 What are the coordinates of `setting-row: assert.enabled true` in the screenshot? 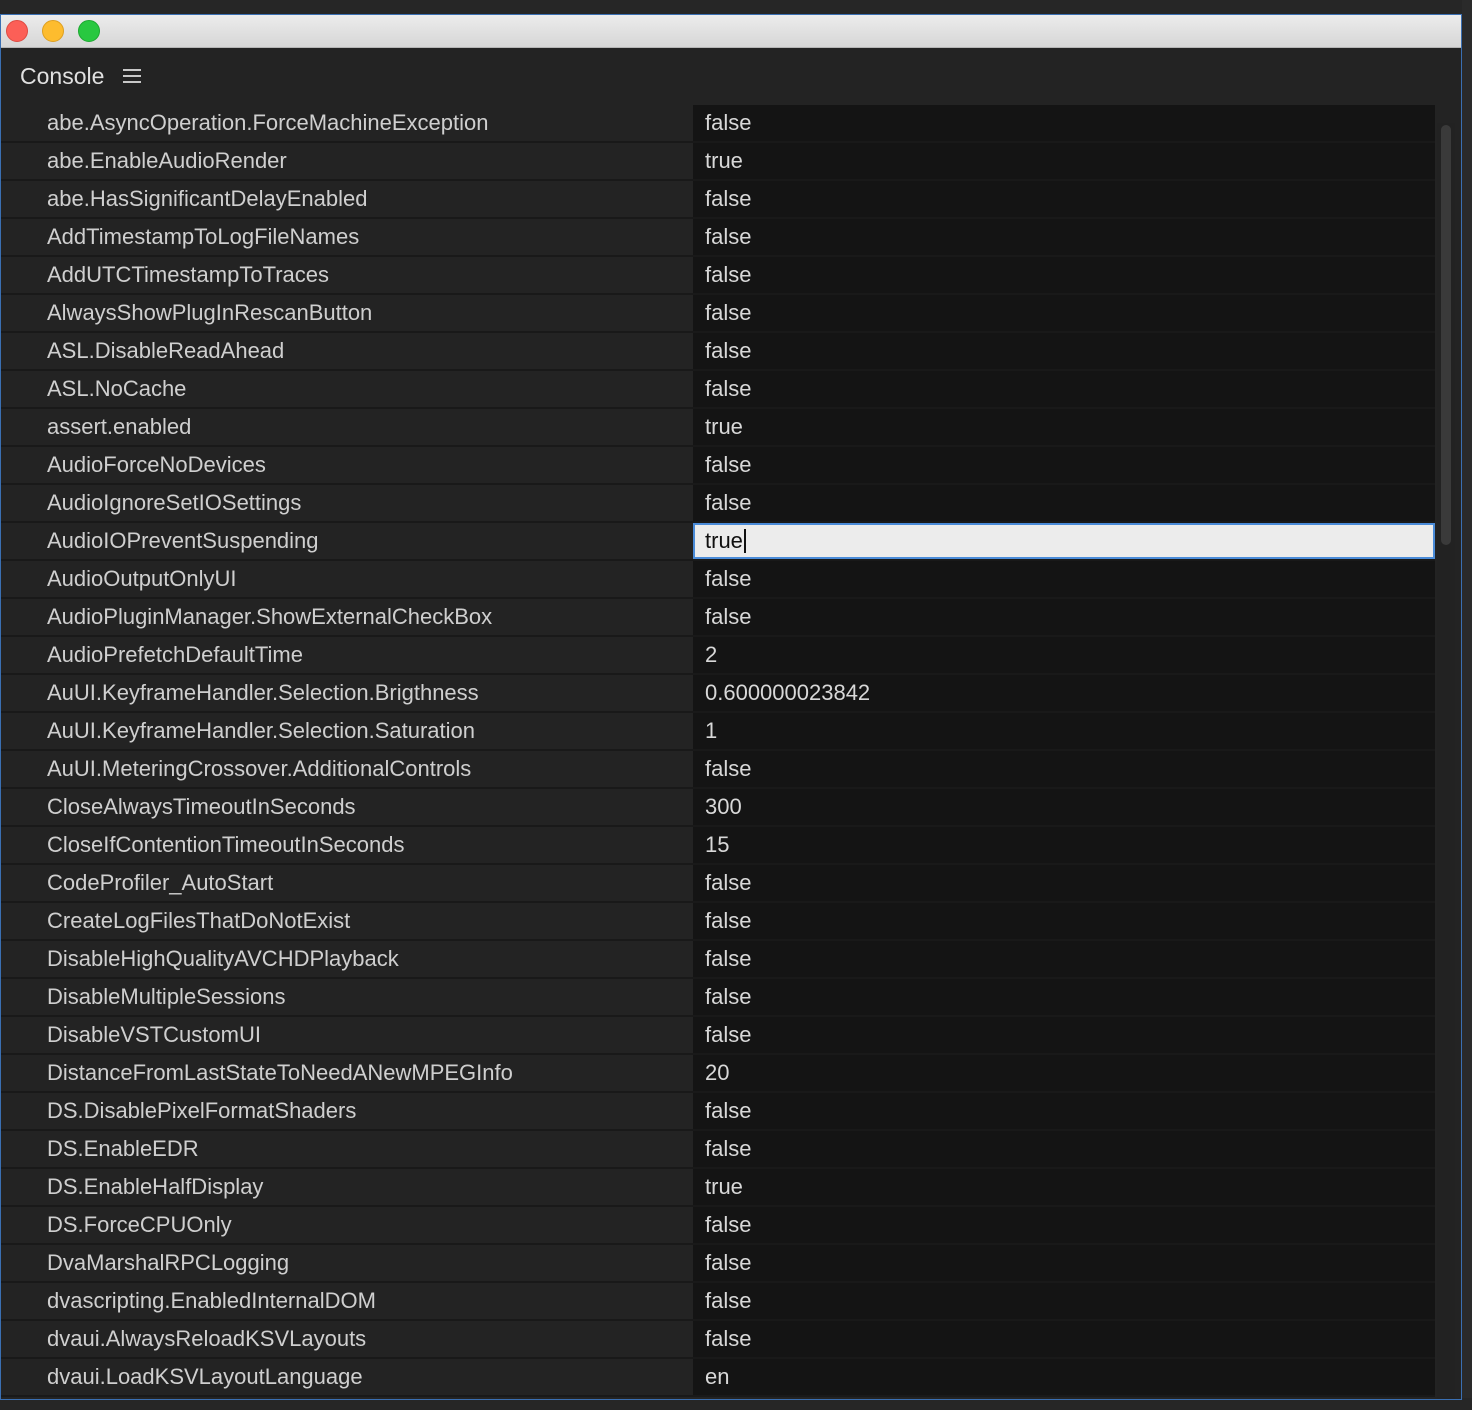 It's located at (718, 428).